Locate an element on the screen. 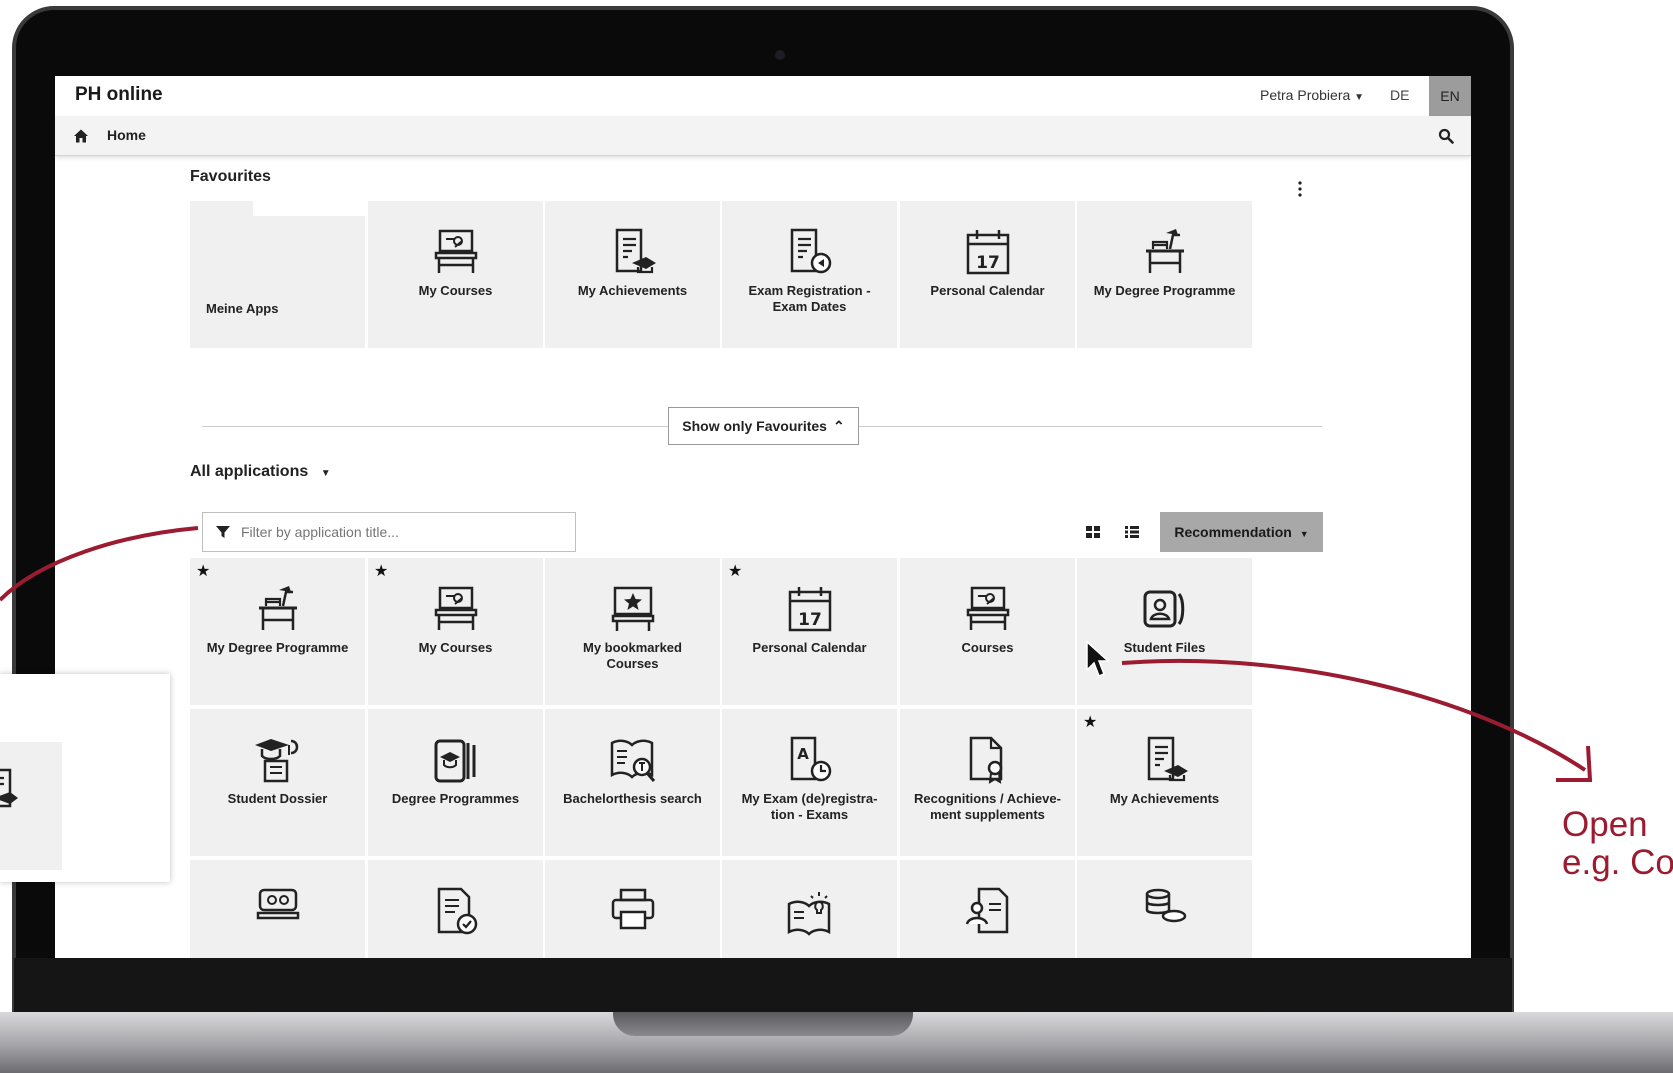 This screenshot has width=1673, height=1073. printer-icon is located at coordinates (633, 909).